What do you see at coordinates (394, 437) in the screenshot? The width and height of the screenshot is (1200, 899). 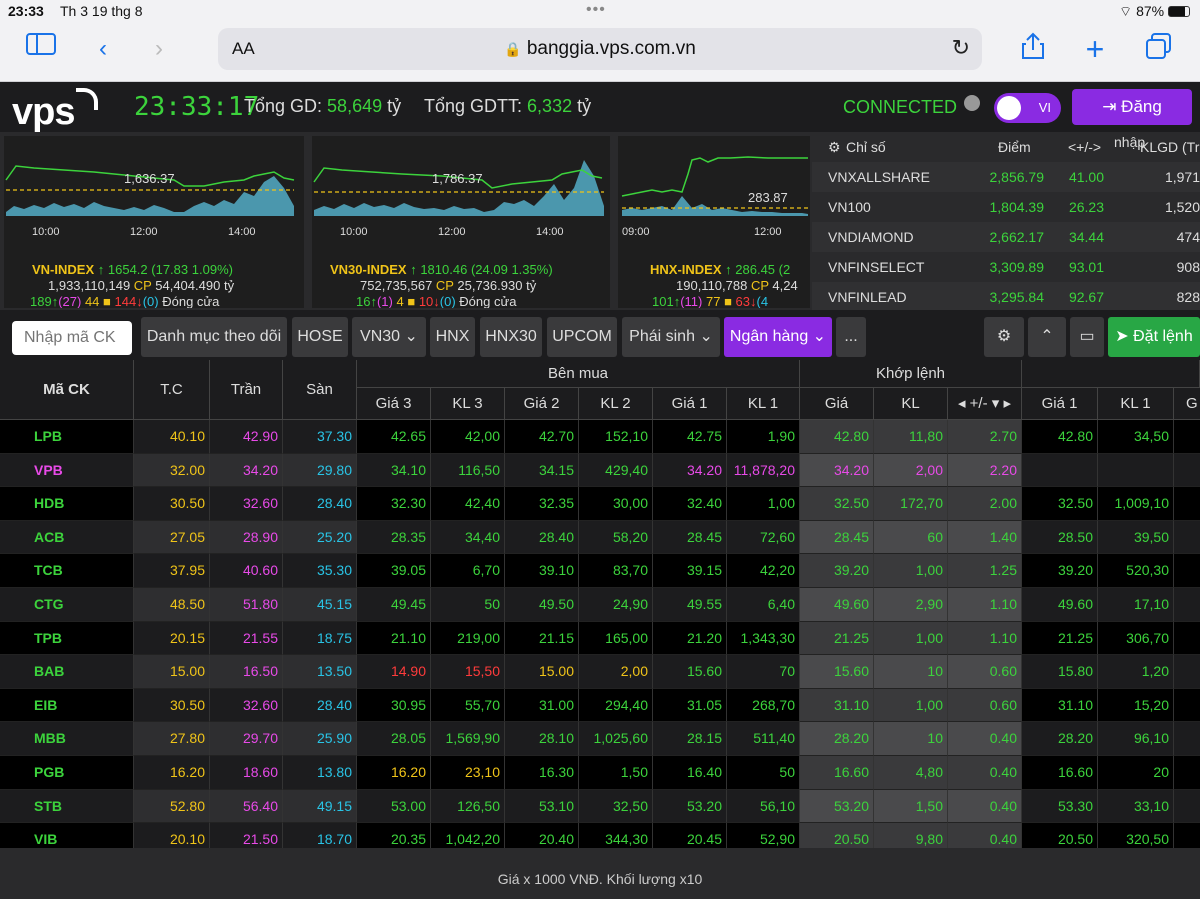 I see `bid3-cell: 42.65` at bounding box center [394, 437].